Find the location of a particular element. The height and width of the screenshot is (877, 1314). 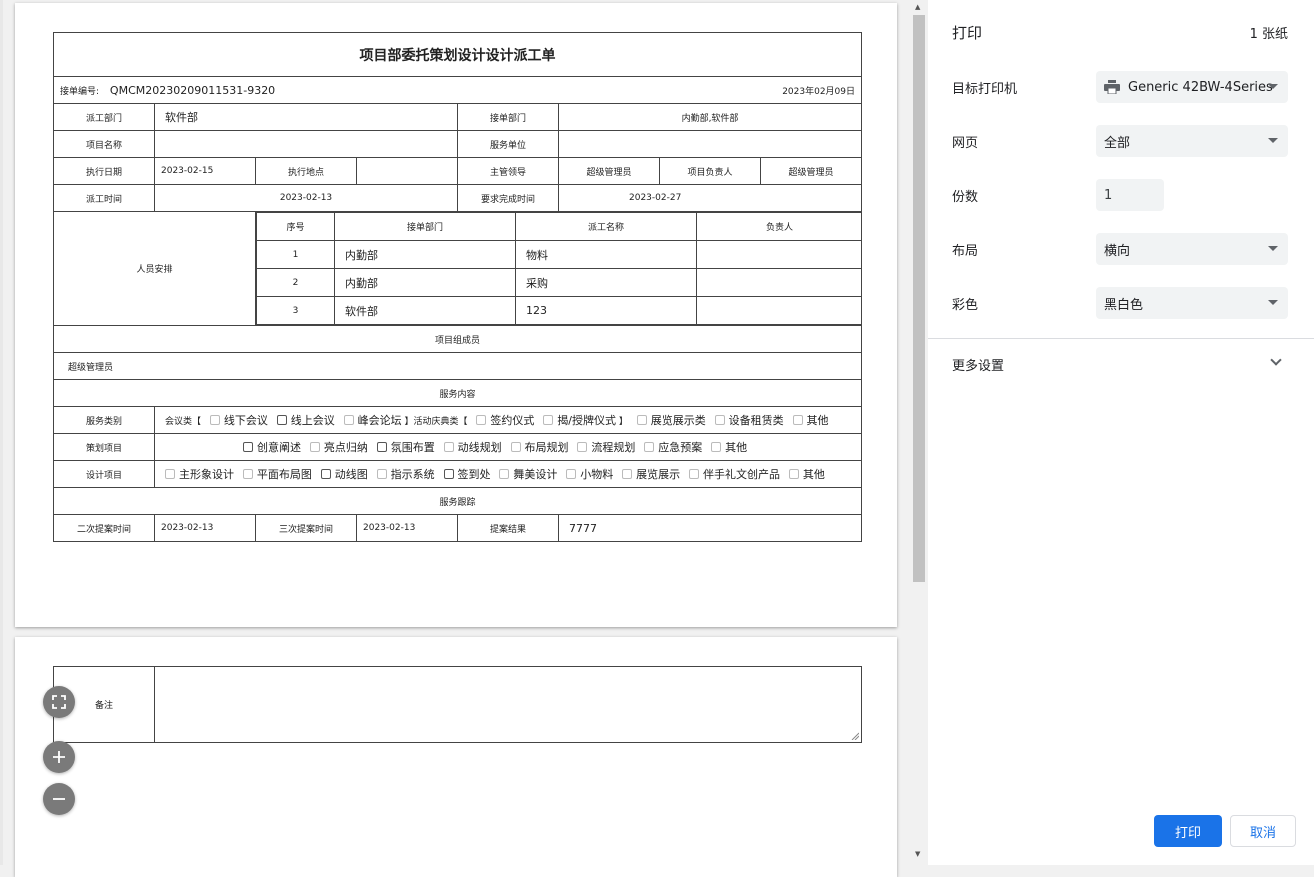

event-type-close: 】 is located at coordinates (623, 422).